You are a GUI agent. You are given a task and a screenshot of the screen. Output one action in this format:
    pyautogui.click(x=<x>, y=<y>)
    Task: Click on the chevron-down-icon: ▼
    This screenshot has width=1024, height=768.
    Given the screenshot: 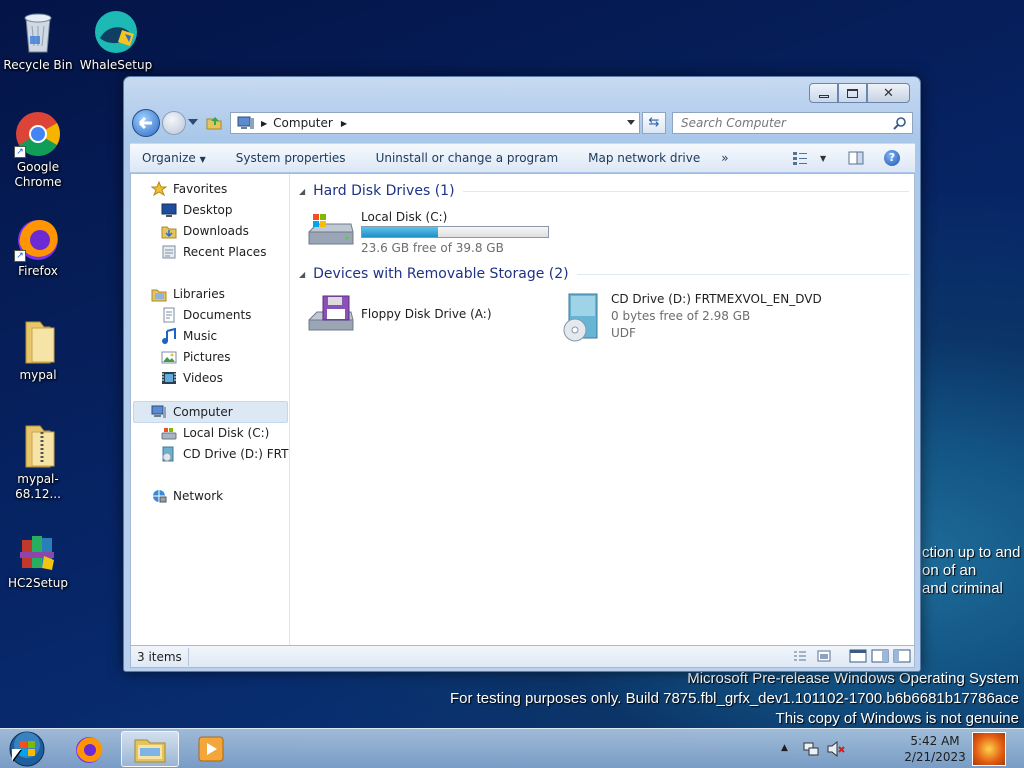 What is the action you would take?
    pyautogui.click(x=823, y=158)
    